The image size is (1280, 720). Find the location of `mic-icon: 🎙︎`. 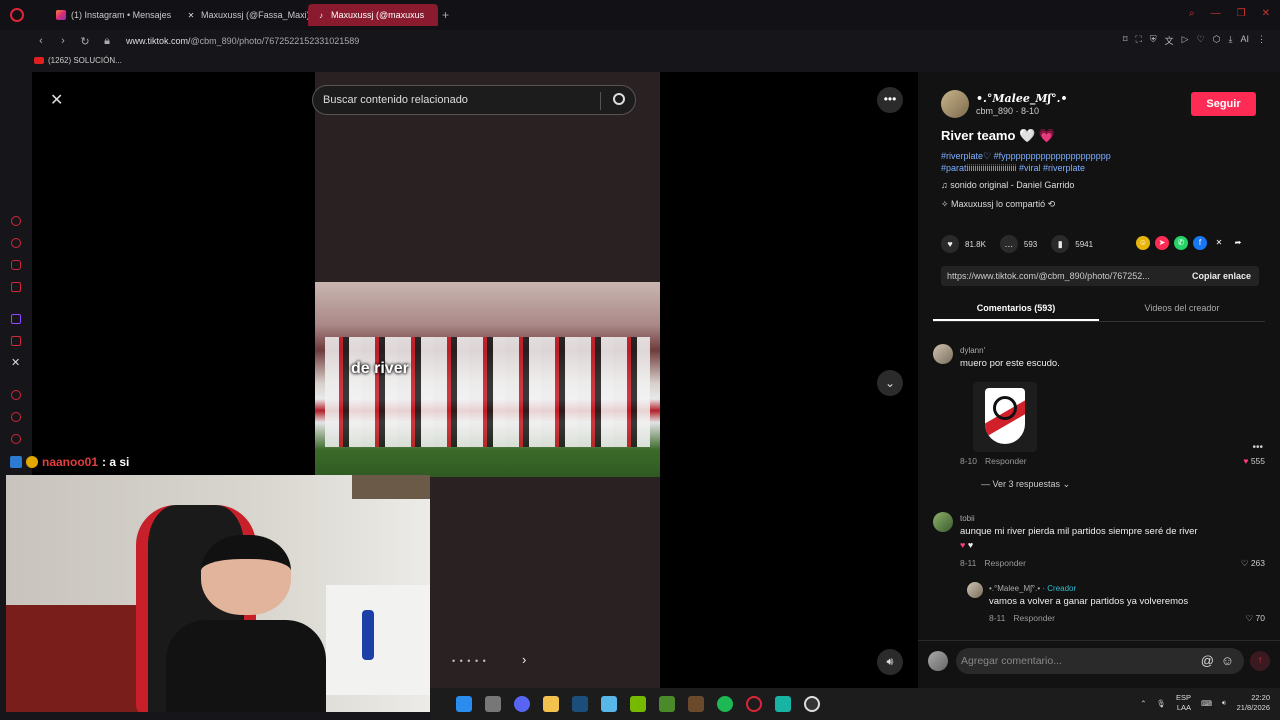

mic-icon: 🎙︎ is located at coordinates (1162, 703).